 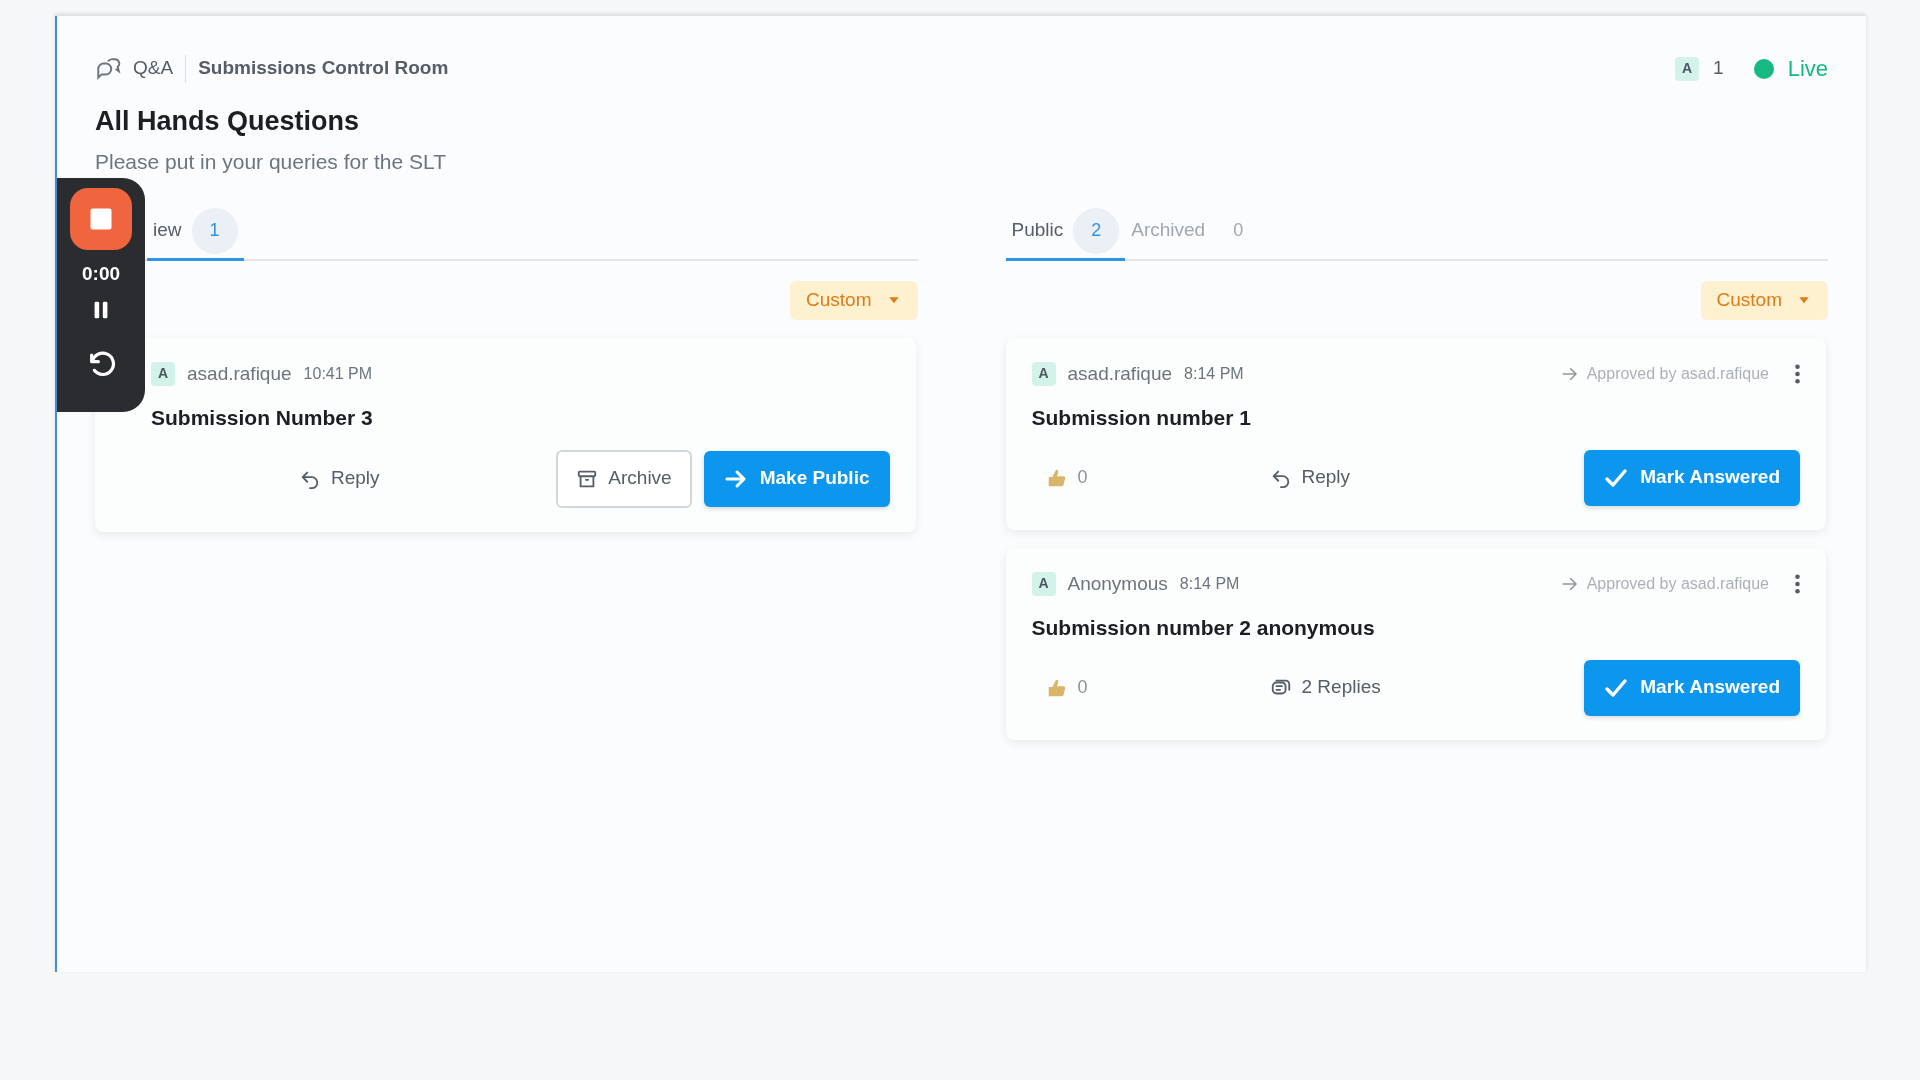 I want to click on replies-link: 2 Replies, so click(x=1325, y=687).